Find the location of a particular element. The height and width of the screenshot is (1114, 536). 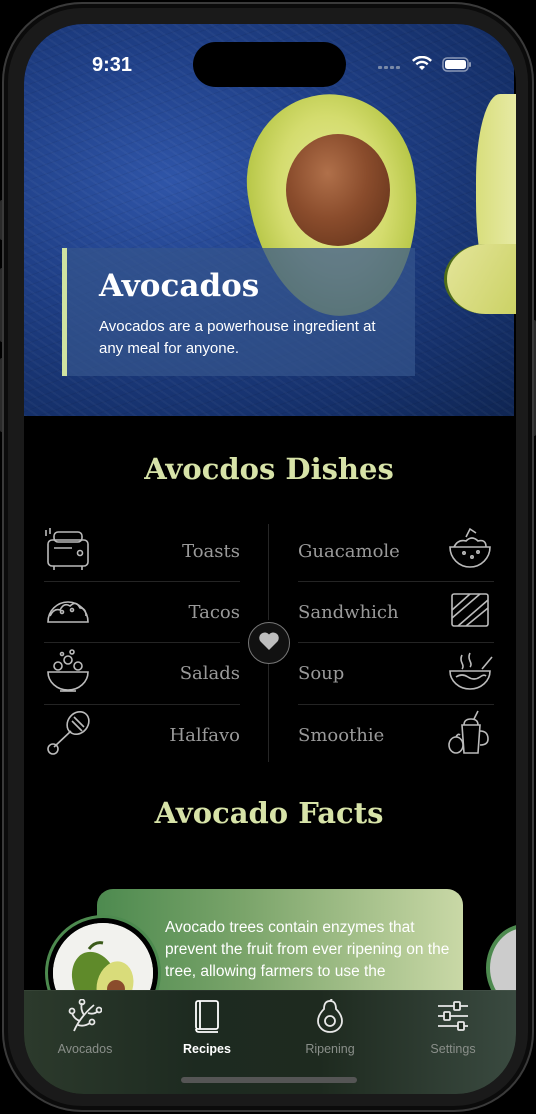

soup-bowl-icon is located at coordinates (470, 673).